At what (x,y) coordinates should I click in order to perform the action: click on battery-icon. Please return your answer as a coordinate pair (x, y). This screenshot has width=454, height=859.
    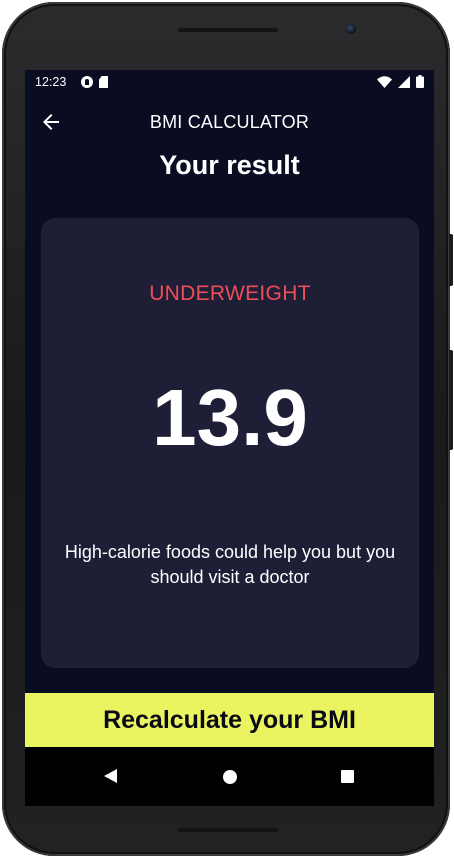
    Looking at the image, I should click on (420, 81).